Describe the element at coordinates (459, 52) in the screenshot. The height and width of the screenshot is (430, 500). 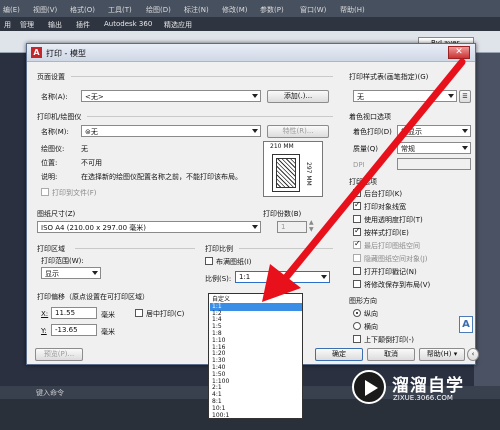
I see `close-button: ✕` at that location.